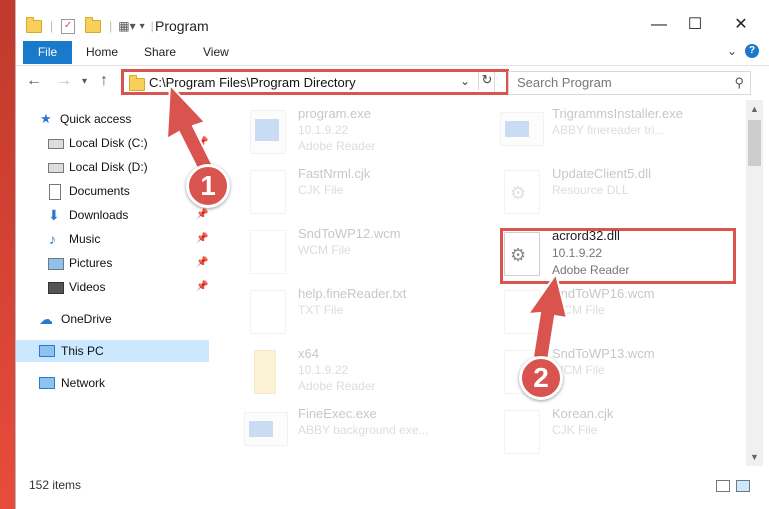 This screenshot has height=509, width=769. I want to click on callout-2: 2, so click(541, 378).